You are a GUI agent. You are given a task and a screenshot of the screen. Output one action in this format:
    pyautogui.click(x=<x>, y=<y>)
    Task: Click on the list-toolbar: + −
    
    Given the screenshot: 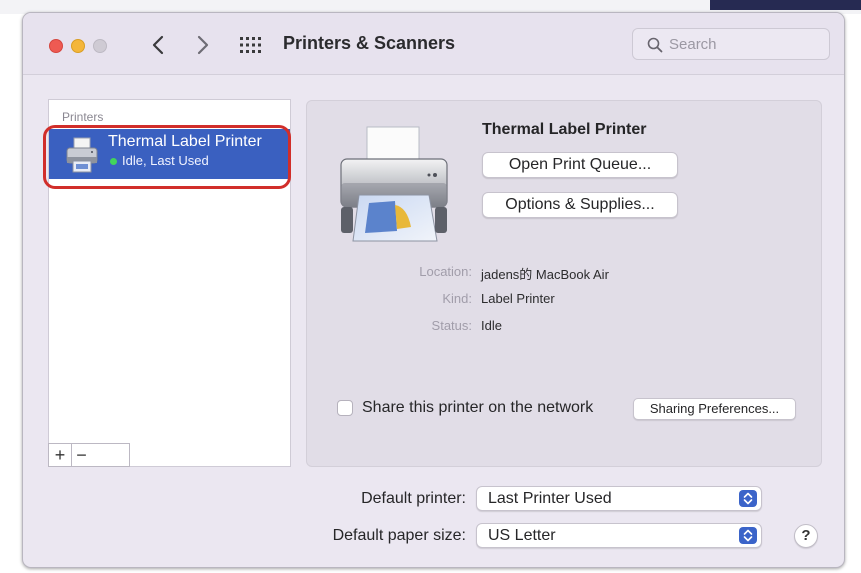 What is the action you would take?
    pyautogui.click(x=89, y=455)
    